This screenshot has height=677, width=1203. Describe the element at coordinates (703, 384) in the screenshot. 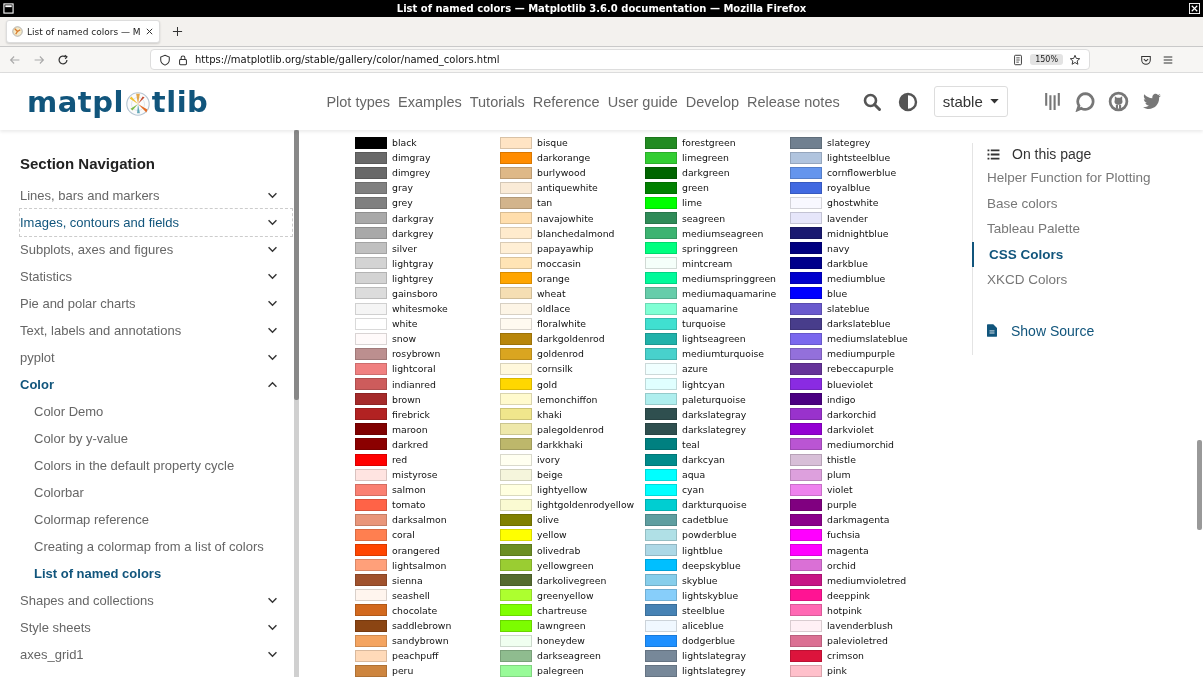

I see `color-name: lightcyan` at that location.